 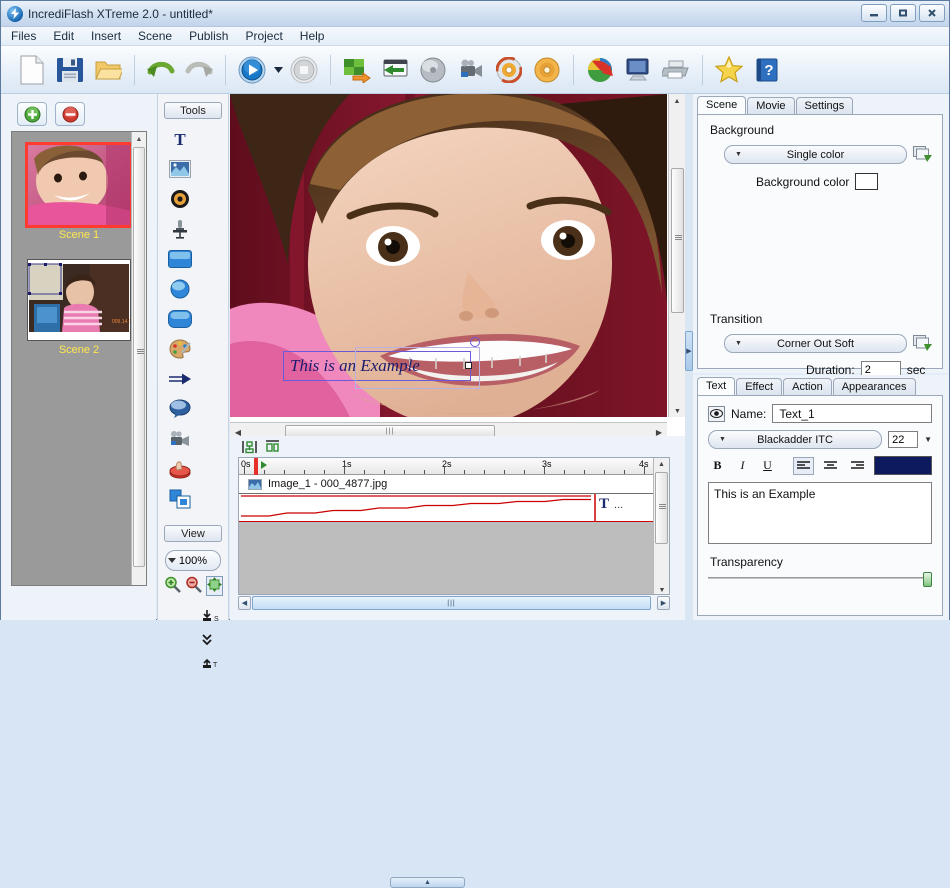 What do you see at coordinates (661, 590) in the screenshot?
I see `timeline-scroll-down-arrow: ▼` at bounding box center [661, 590].